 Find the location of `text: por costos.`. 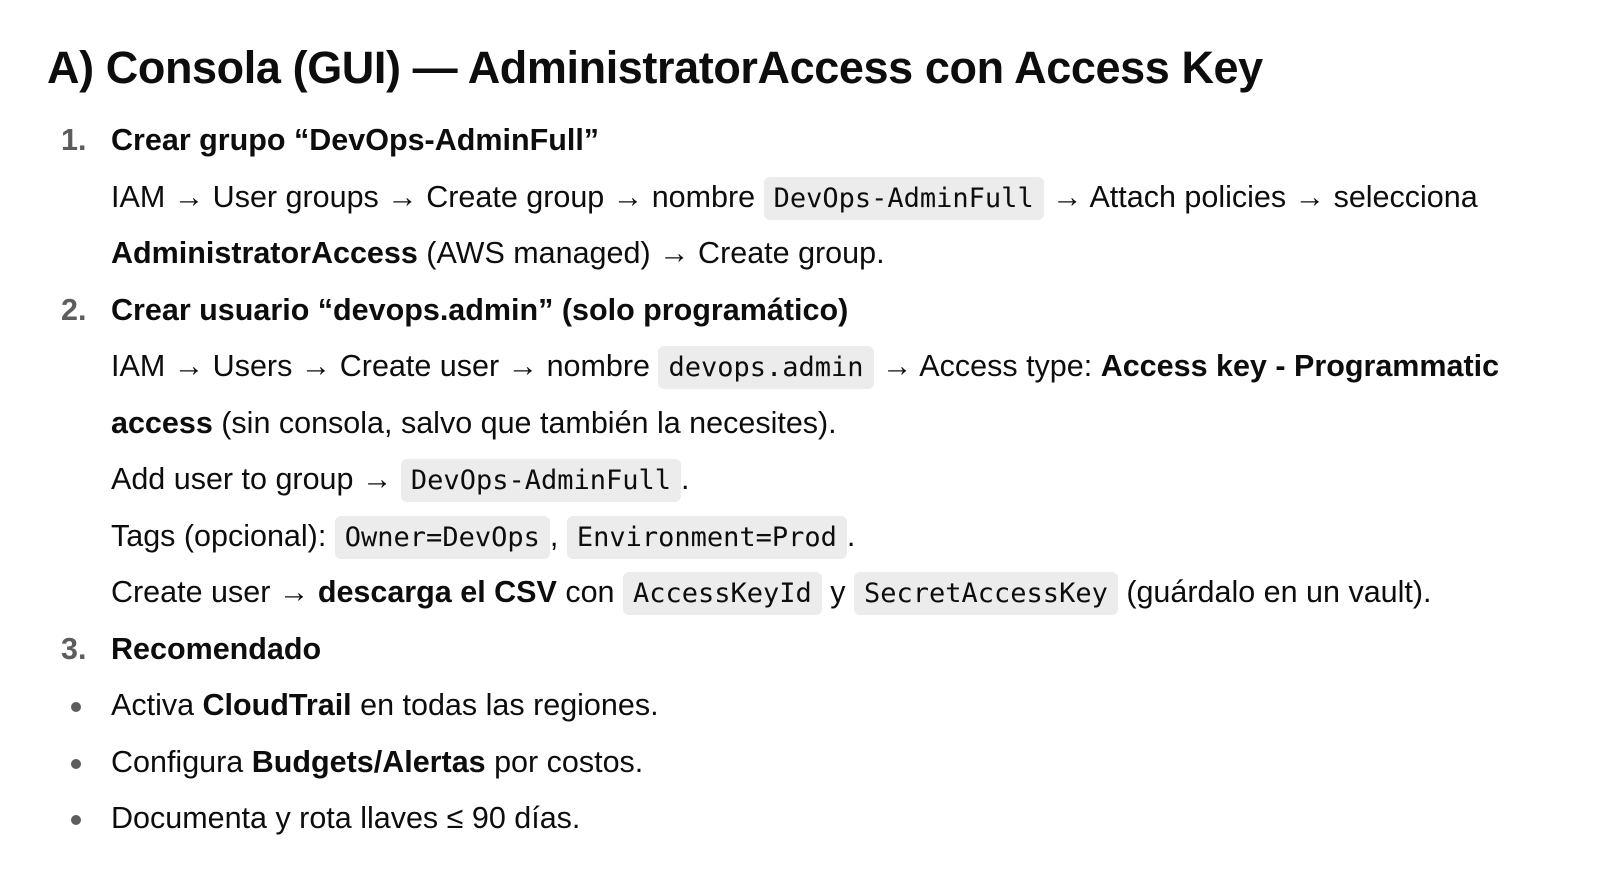

text: por costos. is located at coordinates (564, 761).